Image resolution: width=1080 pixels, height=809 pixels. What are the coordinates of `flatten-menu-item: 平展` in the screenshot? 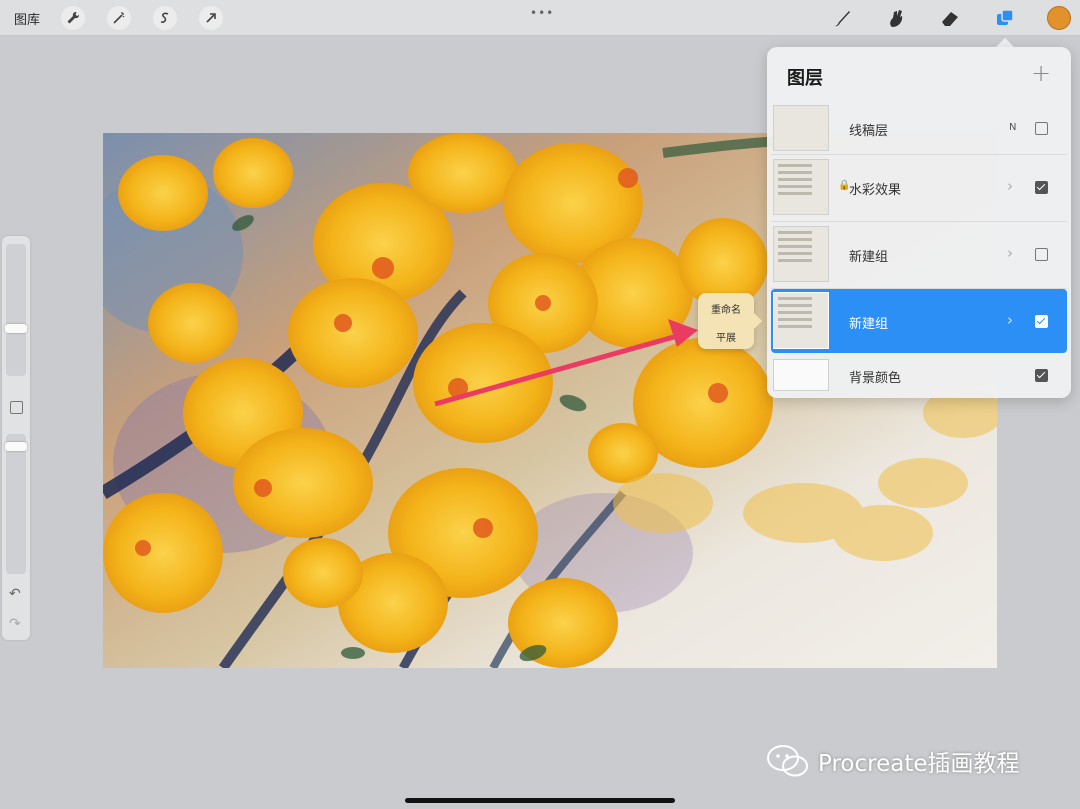 It's located at (726, 336).